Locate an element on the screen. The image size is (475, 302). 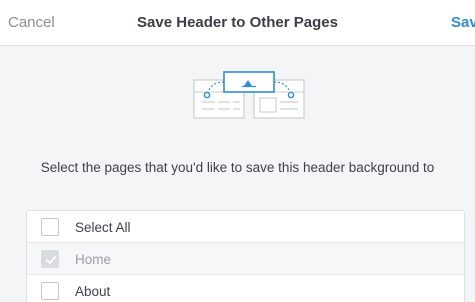
home-checkbox is located at coordinates (50, 259).